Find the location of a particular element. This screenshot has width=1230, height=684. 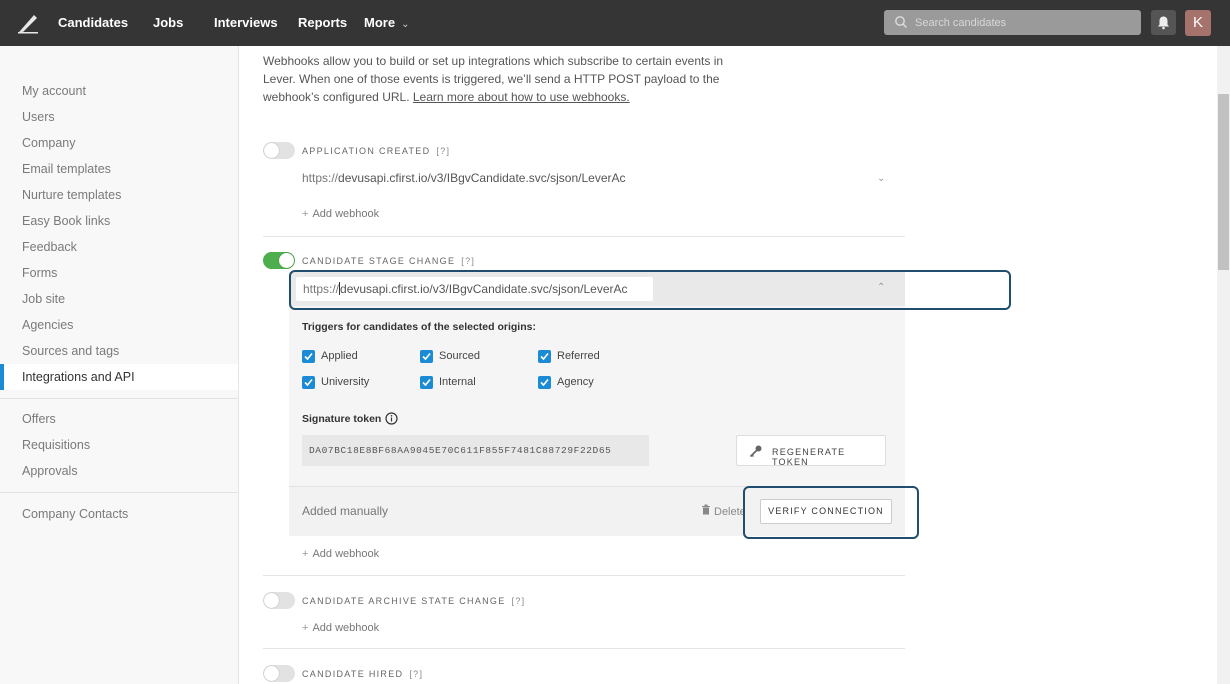

nav-jobs: Jobs is located at coordinates (168, 22).